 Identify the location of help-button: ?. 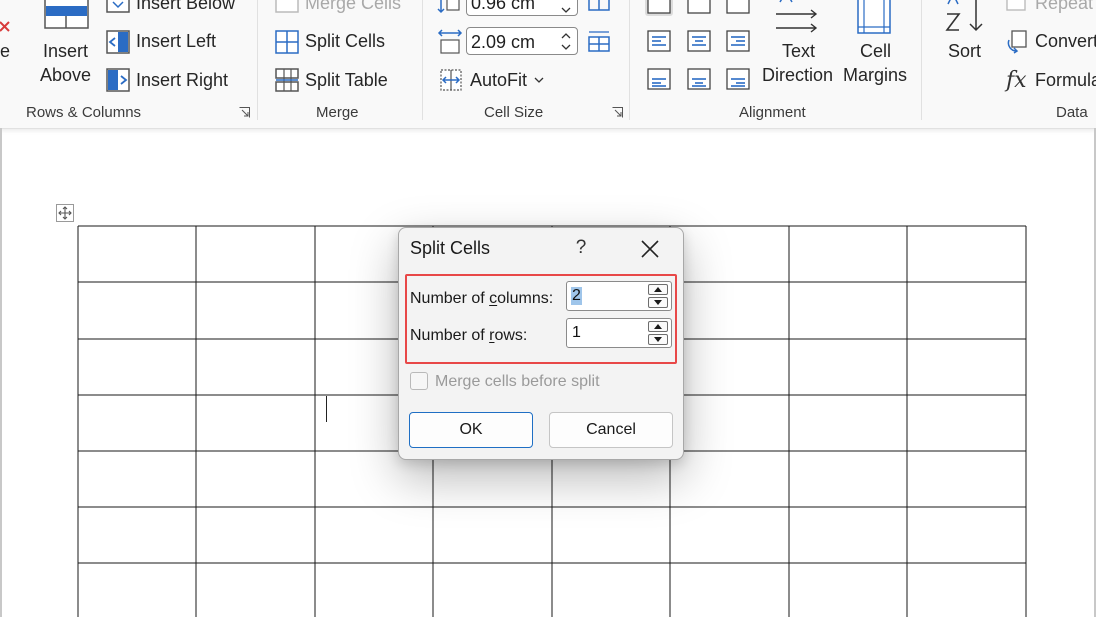
(581, 248).